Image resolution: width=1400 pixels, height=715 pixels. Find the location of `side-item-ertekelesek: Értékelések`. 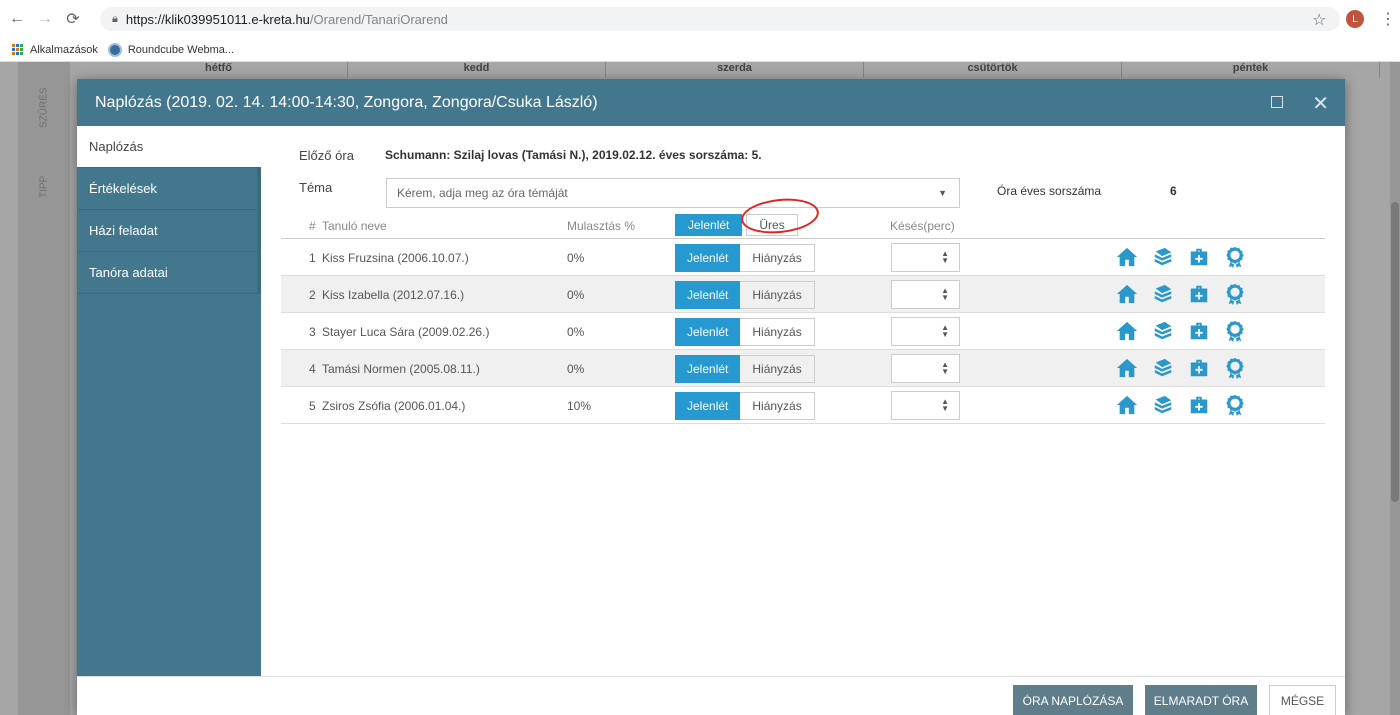

side-item-ertekelesek: Értékelések is located at coordinates (169, 189).